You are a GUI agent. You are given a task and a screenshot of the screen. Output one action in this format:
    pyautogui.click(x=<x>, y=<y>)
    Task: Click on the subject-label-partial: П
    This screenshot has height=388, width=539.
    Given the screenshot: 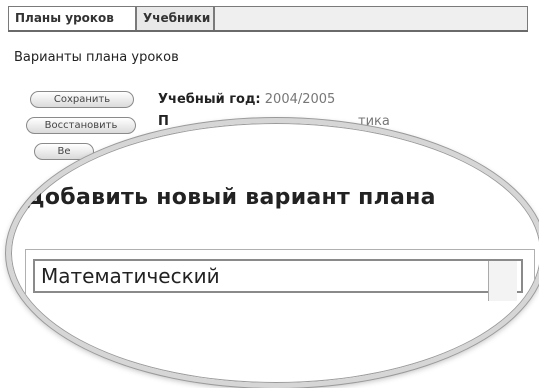 What is the action you would take?
    pyautogui.click(x=163, y=121)
    